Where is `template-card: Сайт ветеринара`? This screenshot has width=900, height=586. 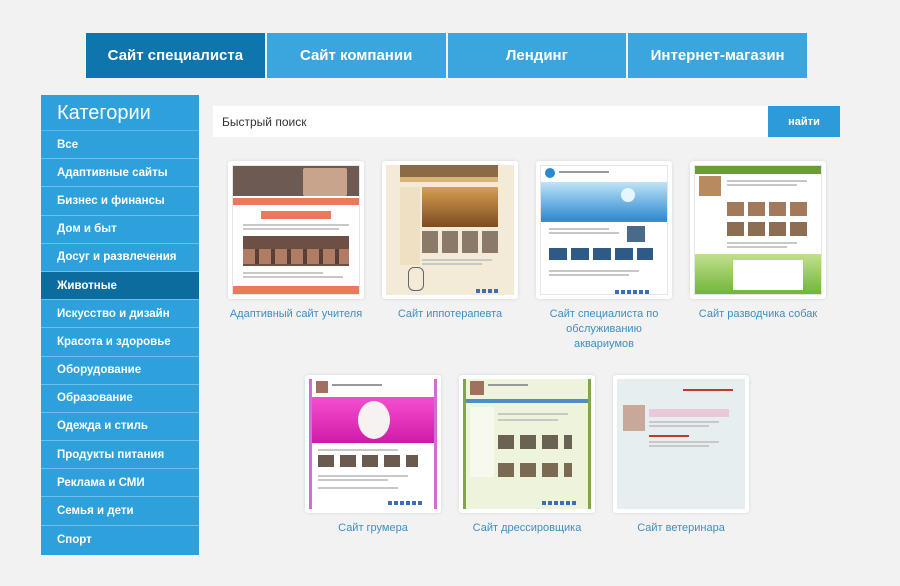
template-card: Сайт ветеринара is located at coordinates (681, 455).